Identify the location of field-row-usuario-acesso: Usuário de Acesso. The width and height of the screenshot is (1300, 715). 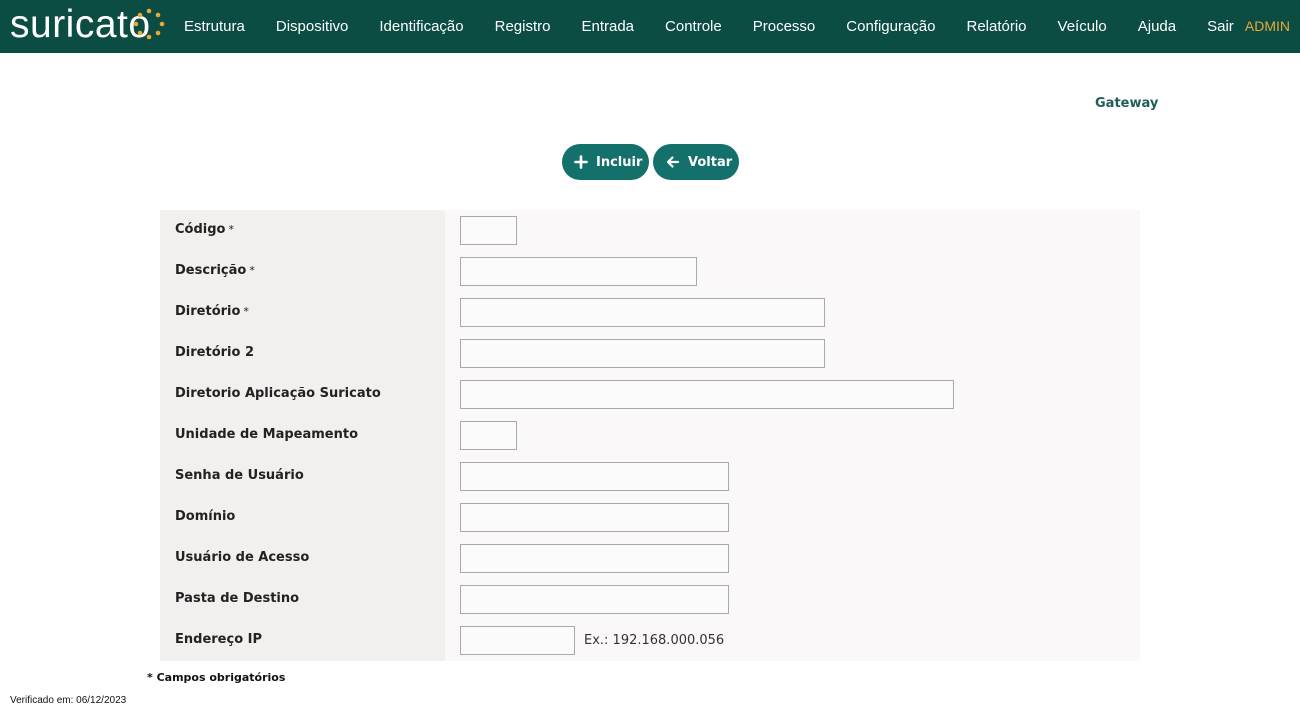
(650, 558).